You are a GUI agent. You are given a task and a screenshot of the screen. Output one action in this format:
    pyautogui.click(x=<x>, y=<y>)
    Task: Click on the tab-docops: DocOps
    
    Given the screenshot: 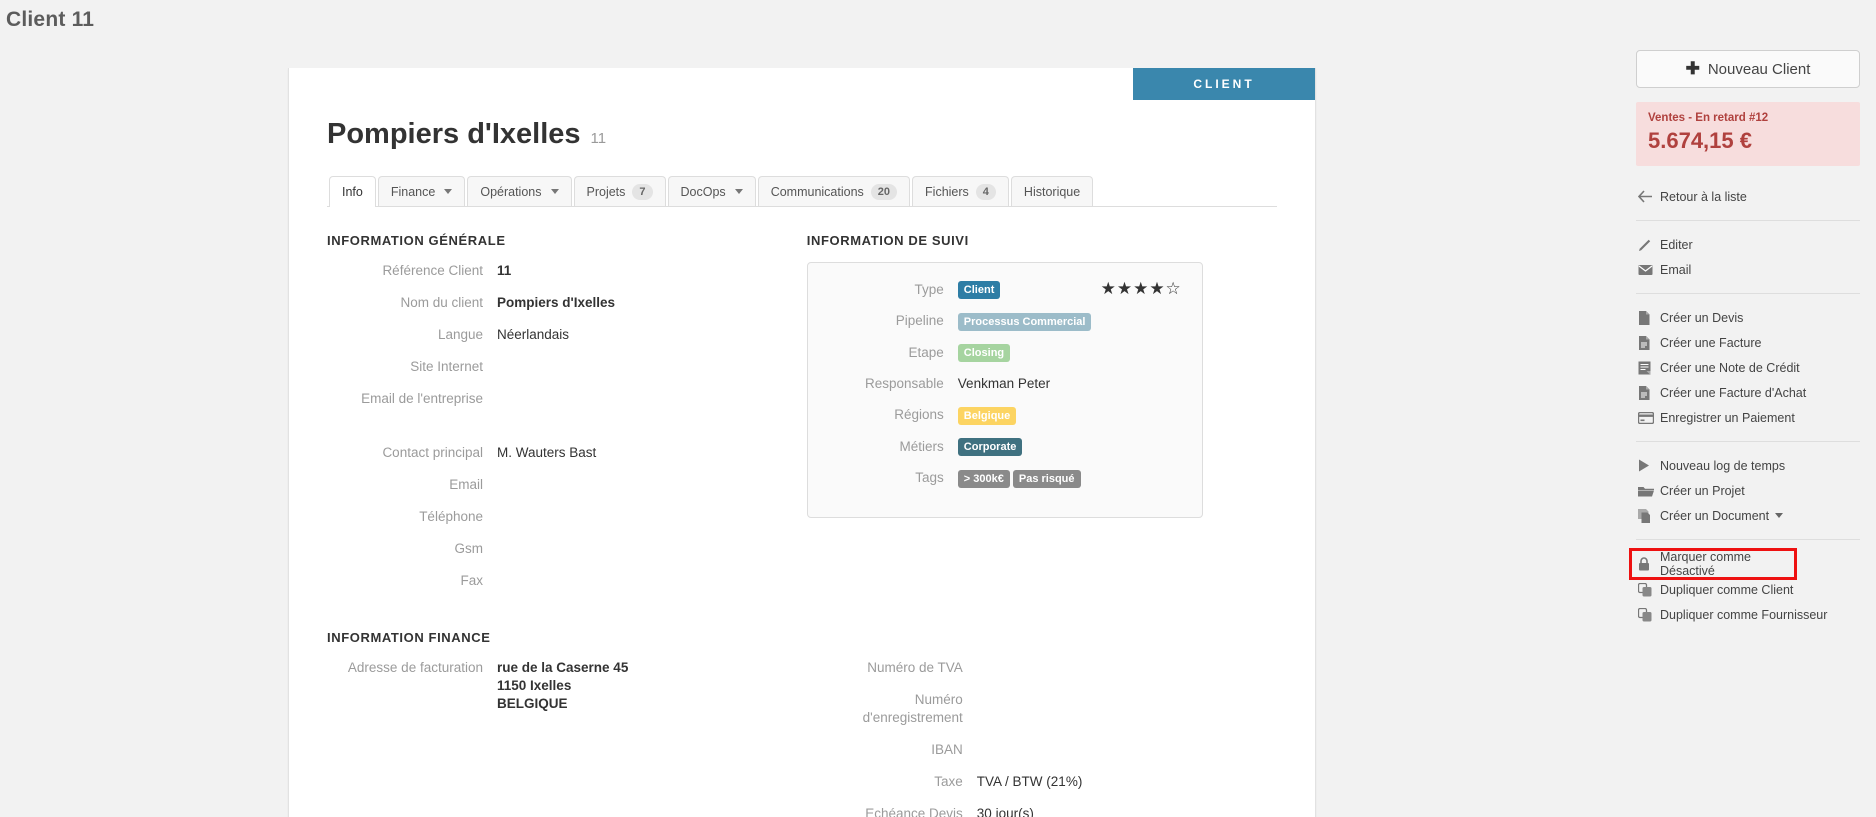 What is the action you would take?
    pyautogui.click(x=711, y=191)
    